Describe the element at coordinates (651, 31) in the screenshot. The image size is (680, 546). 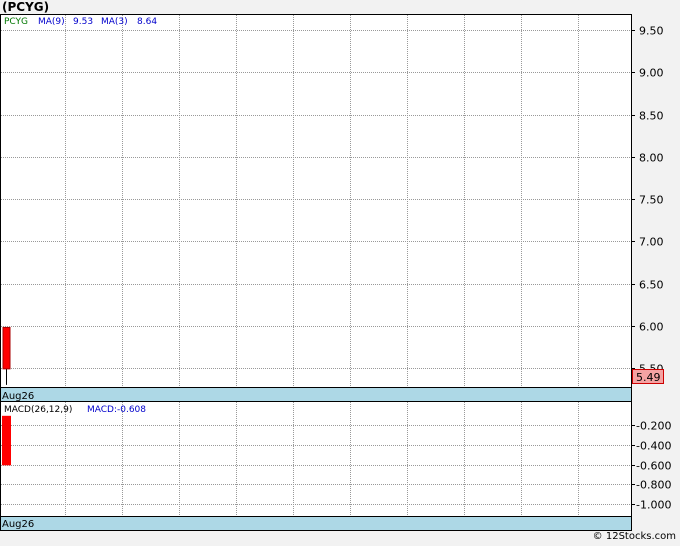
I see `price-tick-label: 9.50` at that location.